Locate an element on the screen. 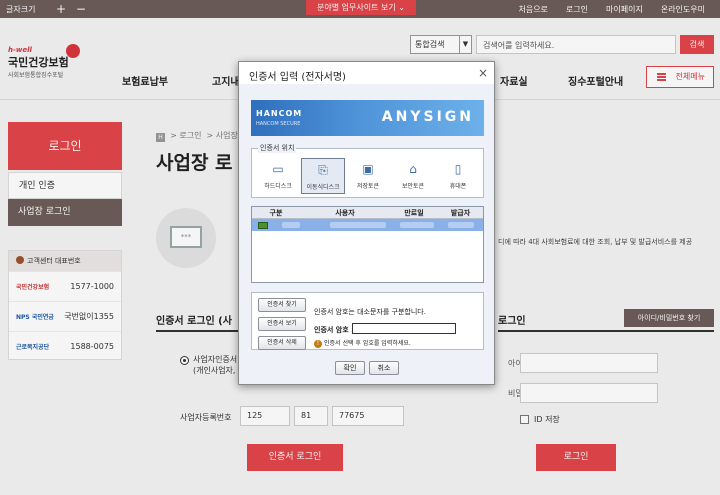  hancom-secure-label: HANCOM SECURE is located at coordinates (278, 124).